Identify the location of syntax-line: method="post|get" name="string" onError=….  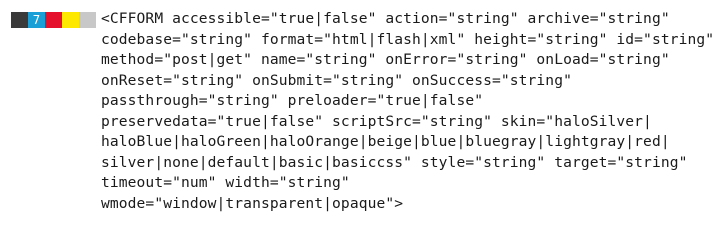
(385, 59).